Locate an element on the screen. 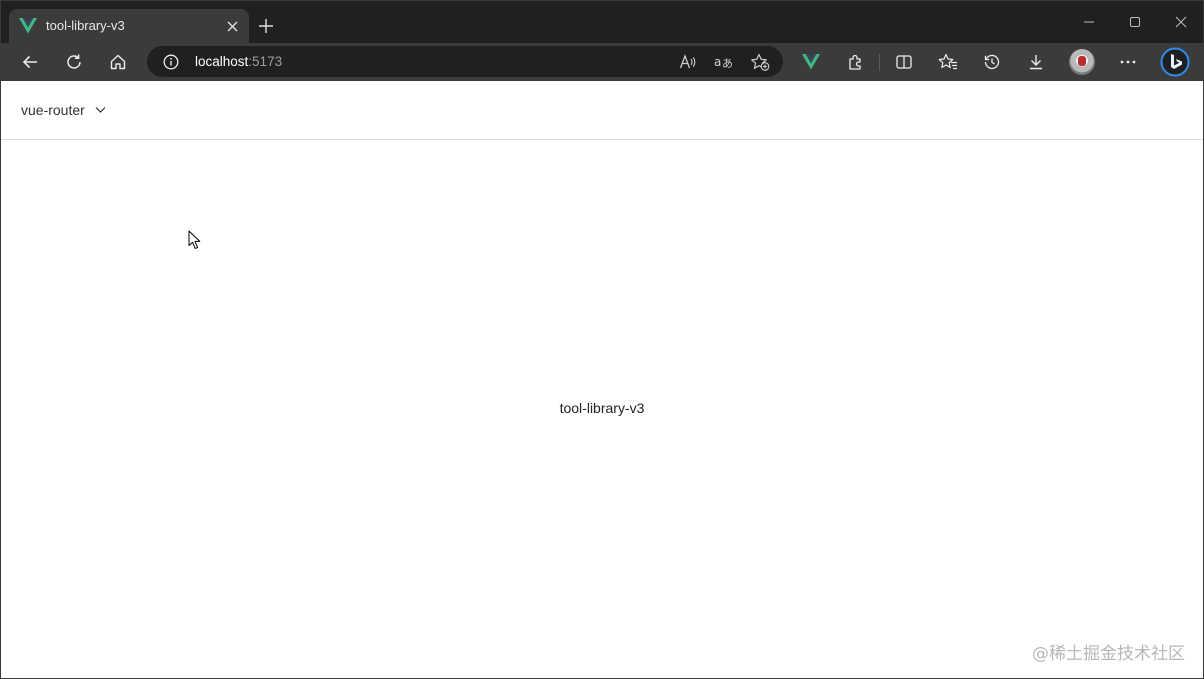 This screenshot has height=679, width=1204. split-screen-icon is located at coordinates (904, 62).